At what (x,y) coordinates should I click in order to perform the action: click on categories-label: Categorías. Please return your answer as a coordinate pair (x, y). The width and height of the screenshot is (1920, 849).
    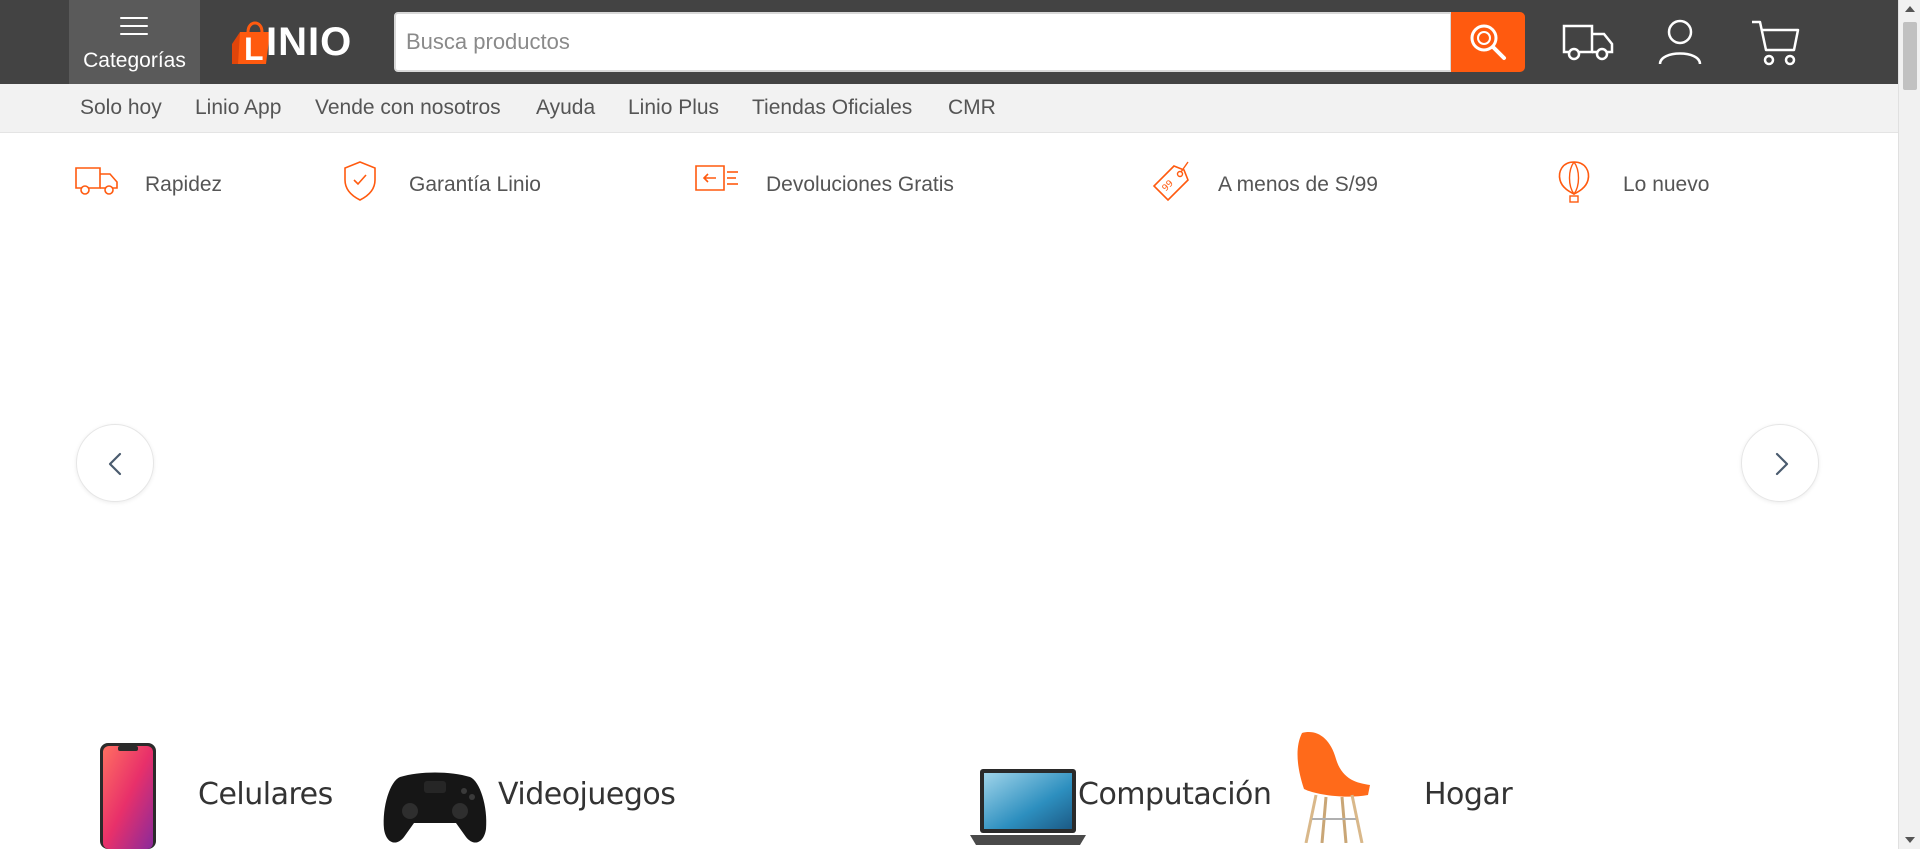
    Looking at the image, I should click on (134, 60).